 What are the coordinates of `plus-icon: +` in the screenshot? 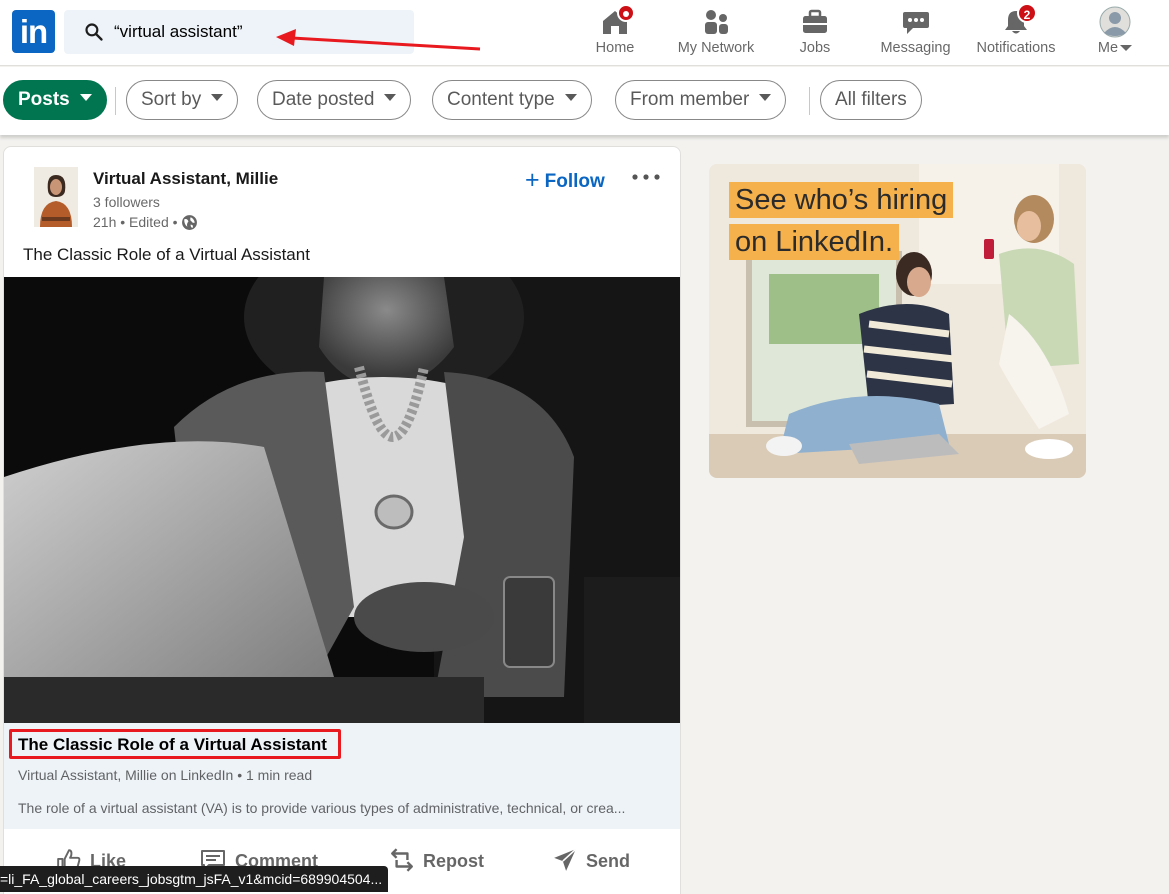 It's located at (532, 180).